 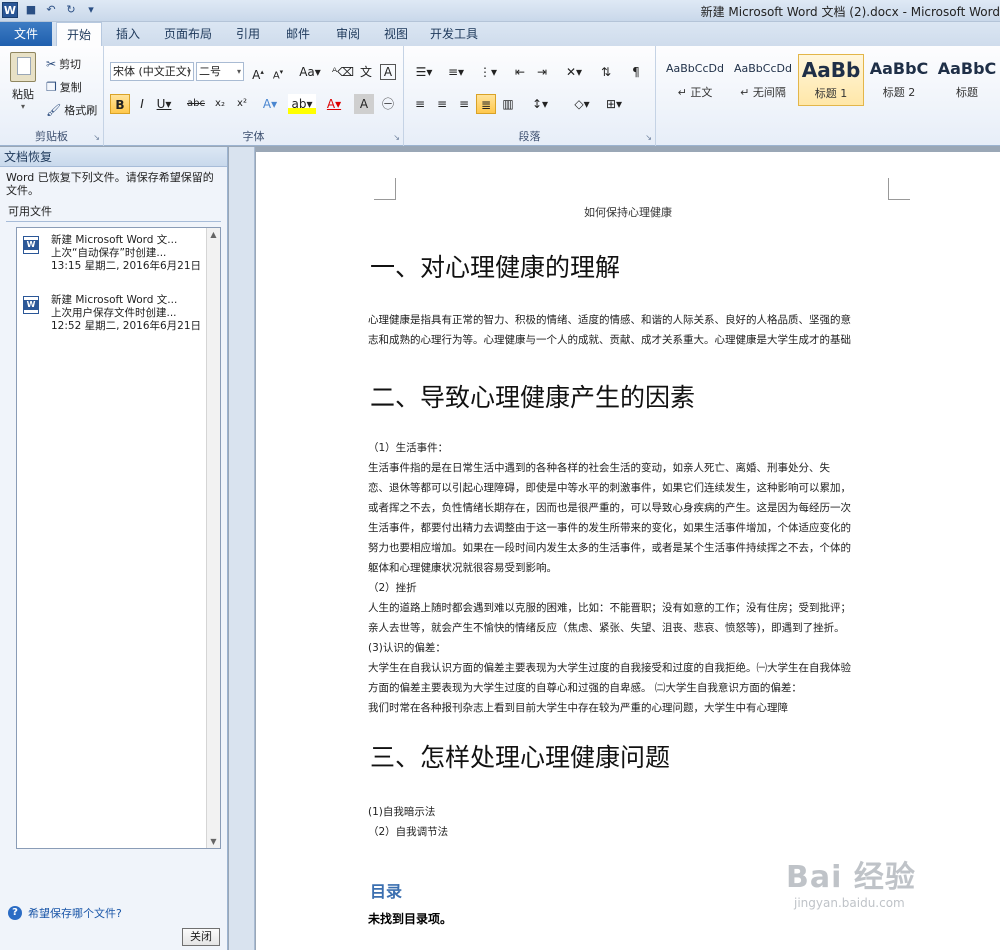 What do you see at coordinates (51, 10) in the screenshot?
I see `undo-icon: ↶` at bounding box center [51, 10].